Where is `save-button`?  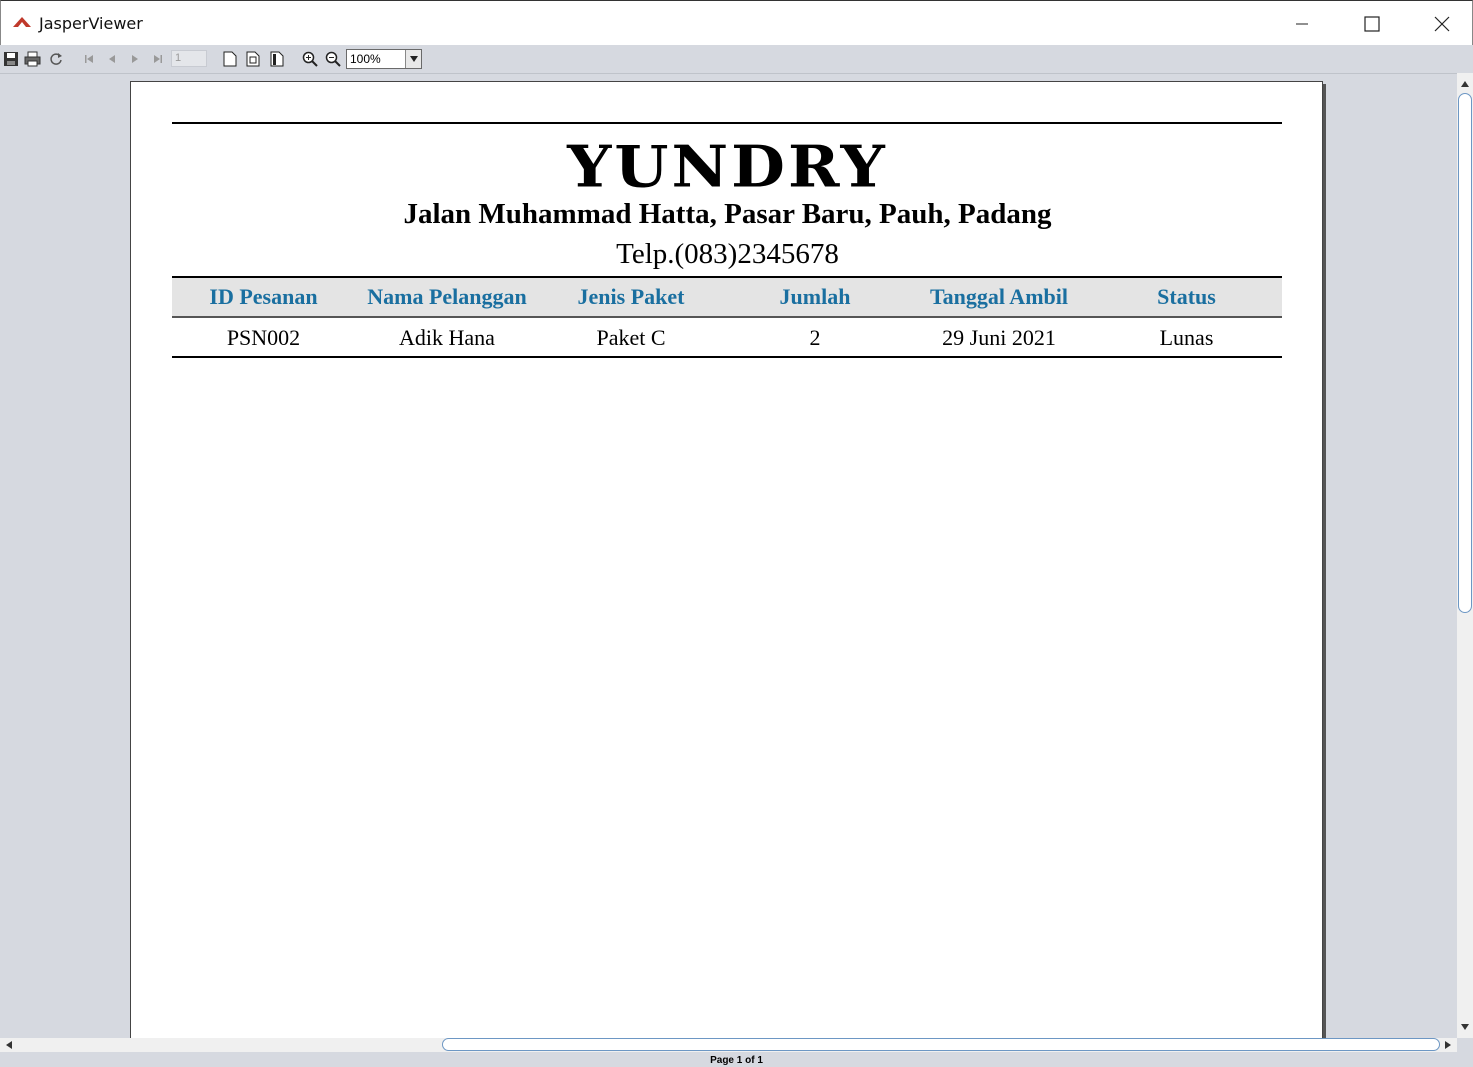 save-button is located at coordinates (10, 58).